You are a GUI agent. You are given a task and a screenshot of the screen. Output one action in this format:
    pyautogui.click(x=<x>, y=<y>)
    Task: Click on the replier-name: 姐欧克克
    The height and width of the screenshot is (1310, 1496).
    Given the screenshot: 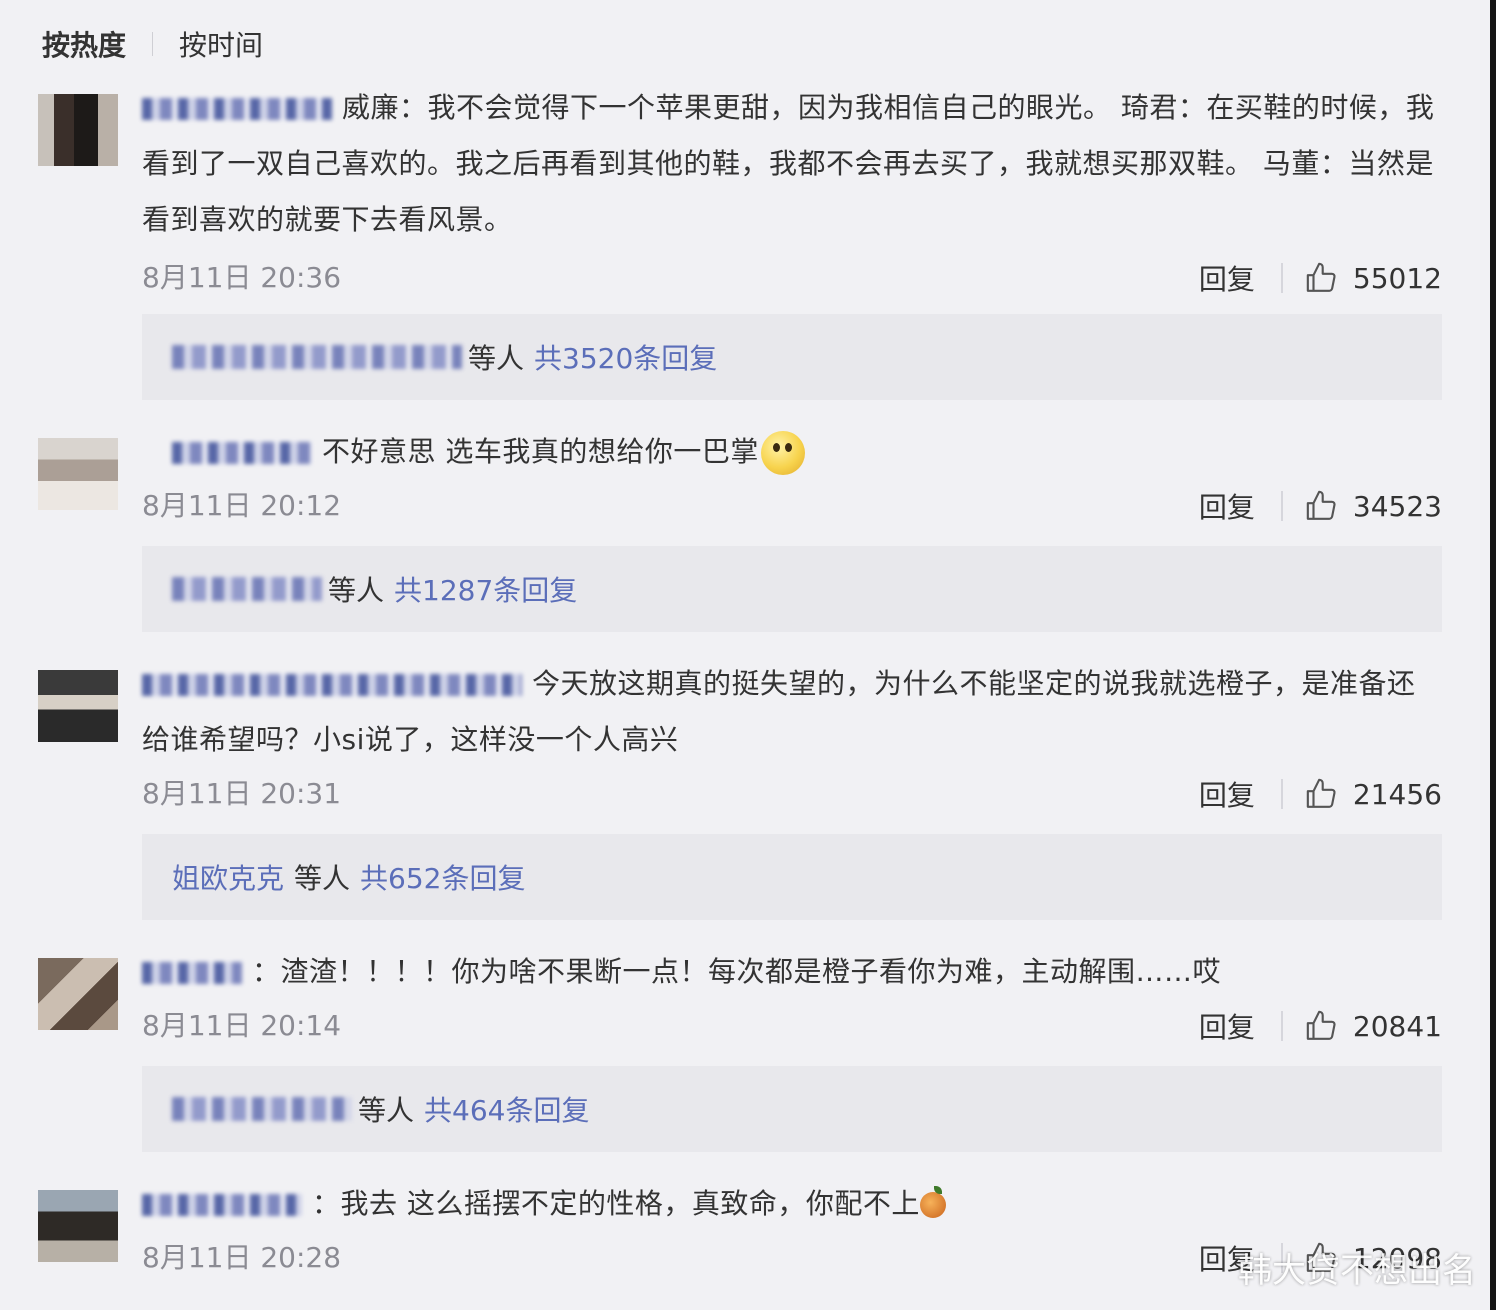 What is the action you would take?
    pyautogui.click(x=228, y=877)
    